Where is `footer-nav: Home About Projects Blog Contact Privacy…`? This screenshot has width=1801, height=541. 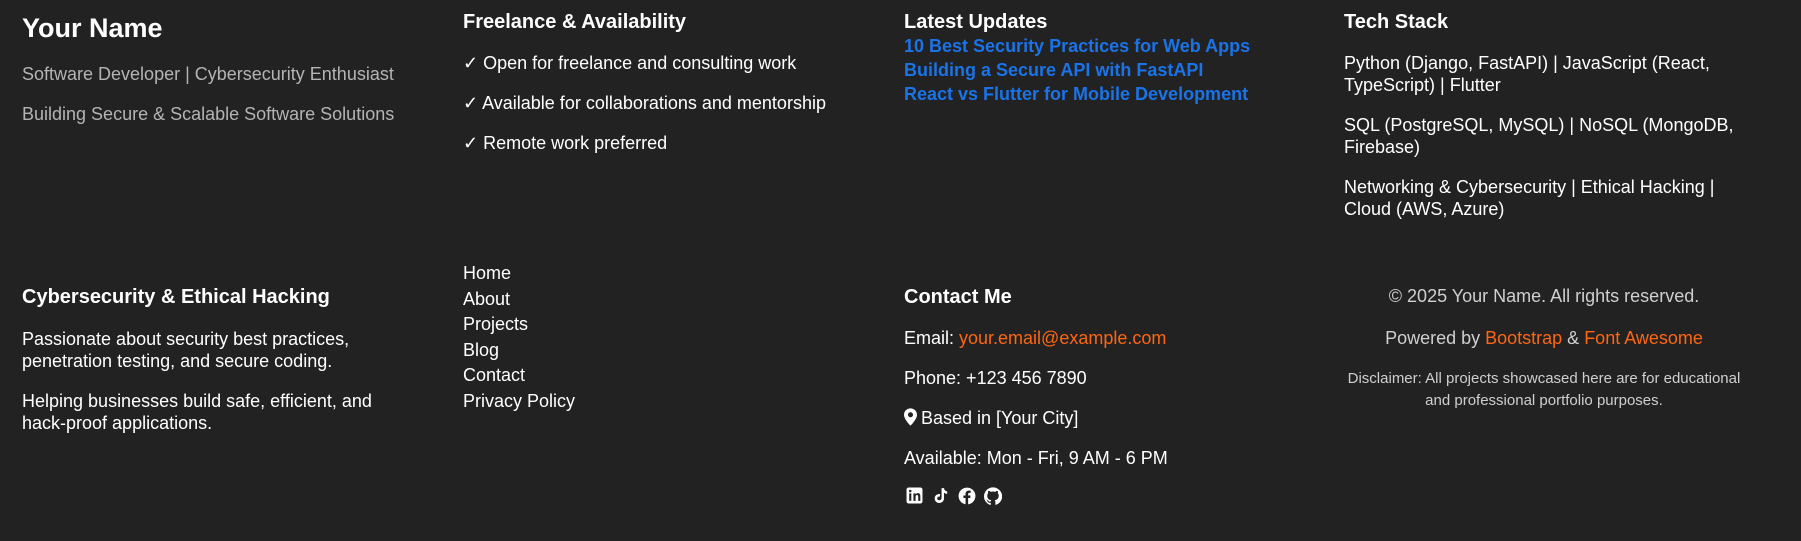
footer-nav: Home About Projects Blog Contact Privacy… is located at coordinates (563, 338).